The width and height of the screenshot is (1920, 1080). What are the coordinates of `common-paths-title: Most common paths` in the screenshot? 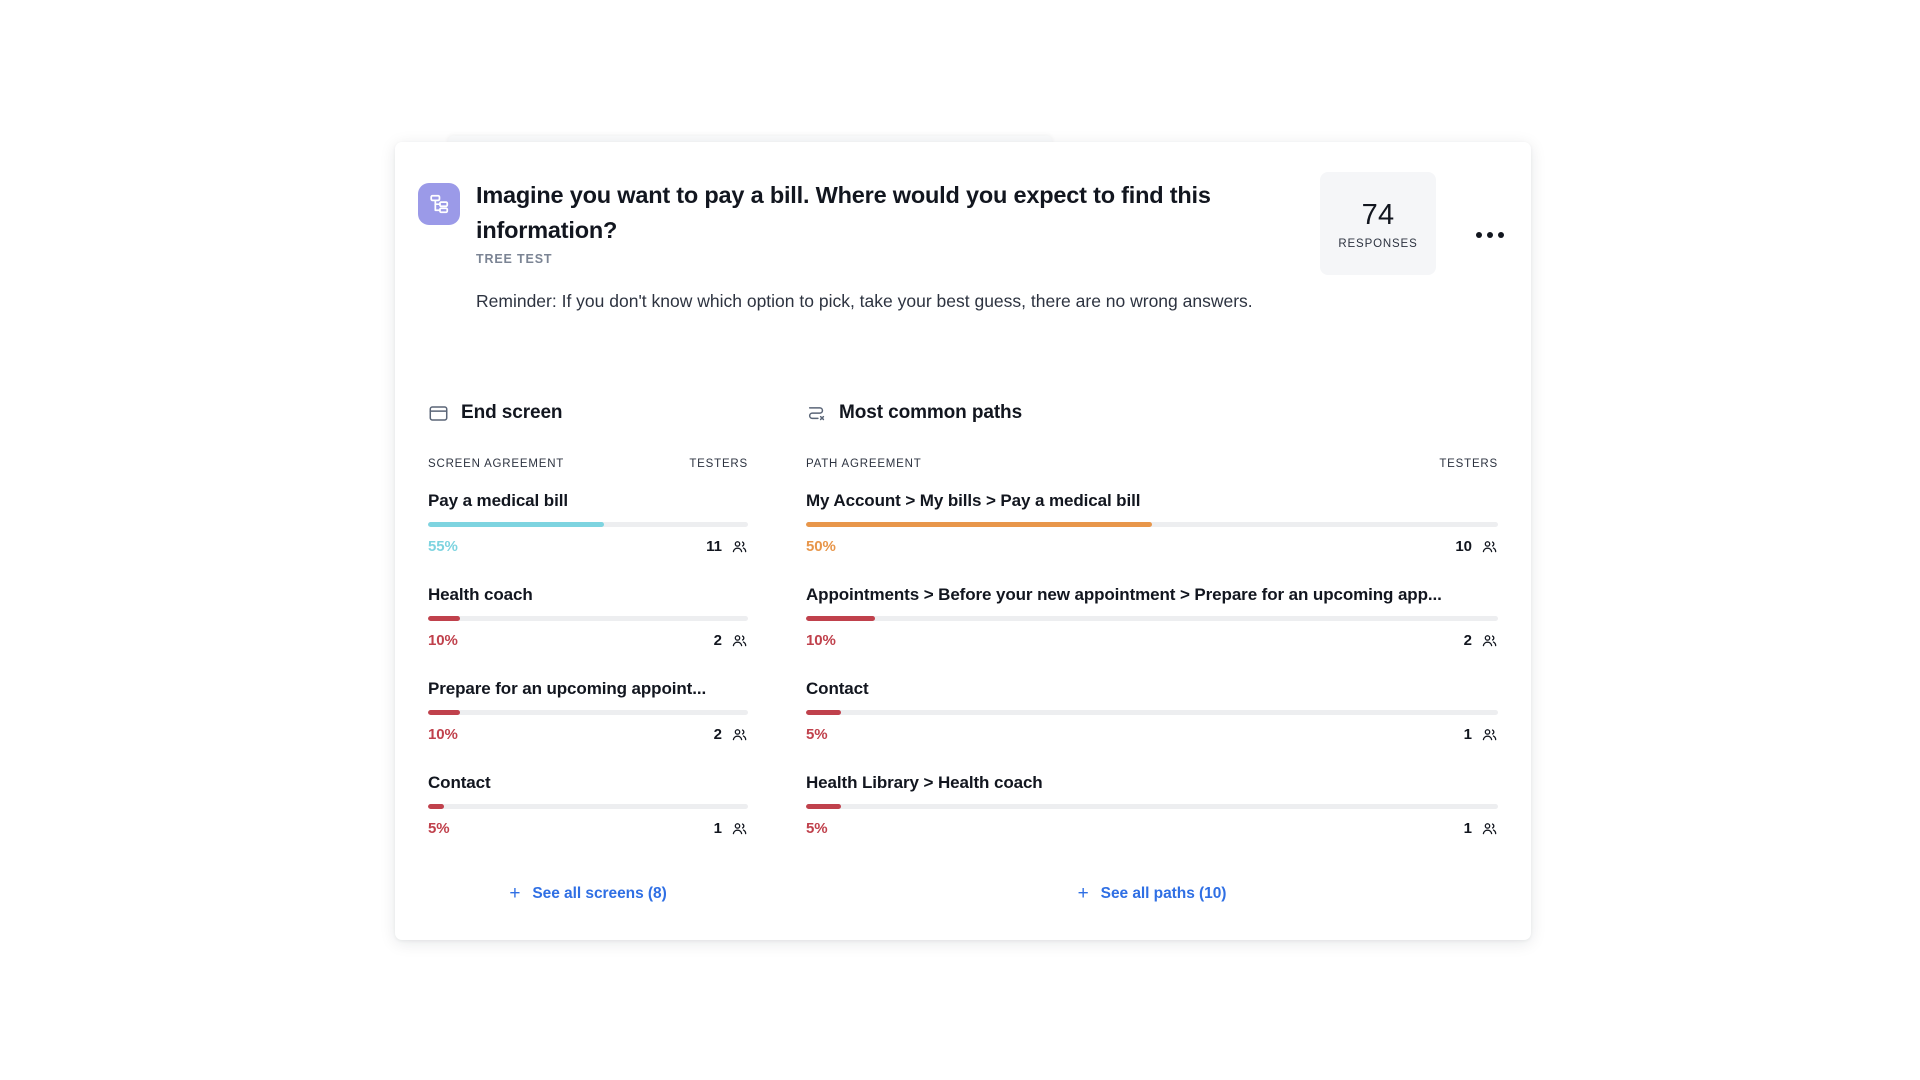 It's located at (931, 412).